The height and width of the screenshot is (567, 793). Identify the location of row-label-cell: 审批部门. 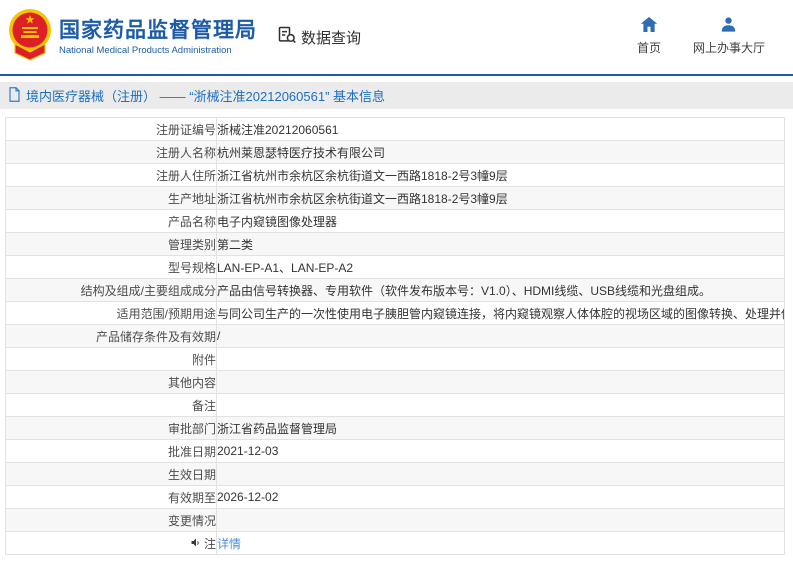
(111, 428).